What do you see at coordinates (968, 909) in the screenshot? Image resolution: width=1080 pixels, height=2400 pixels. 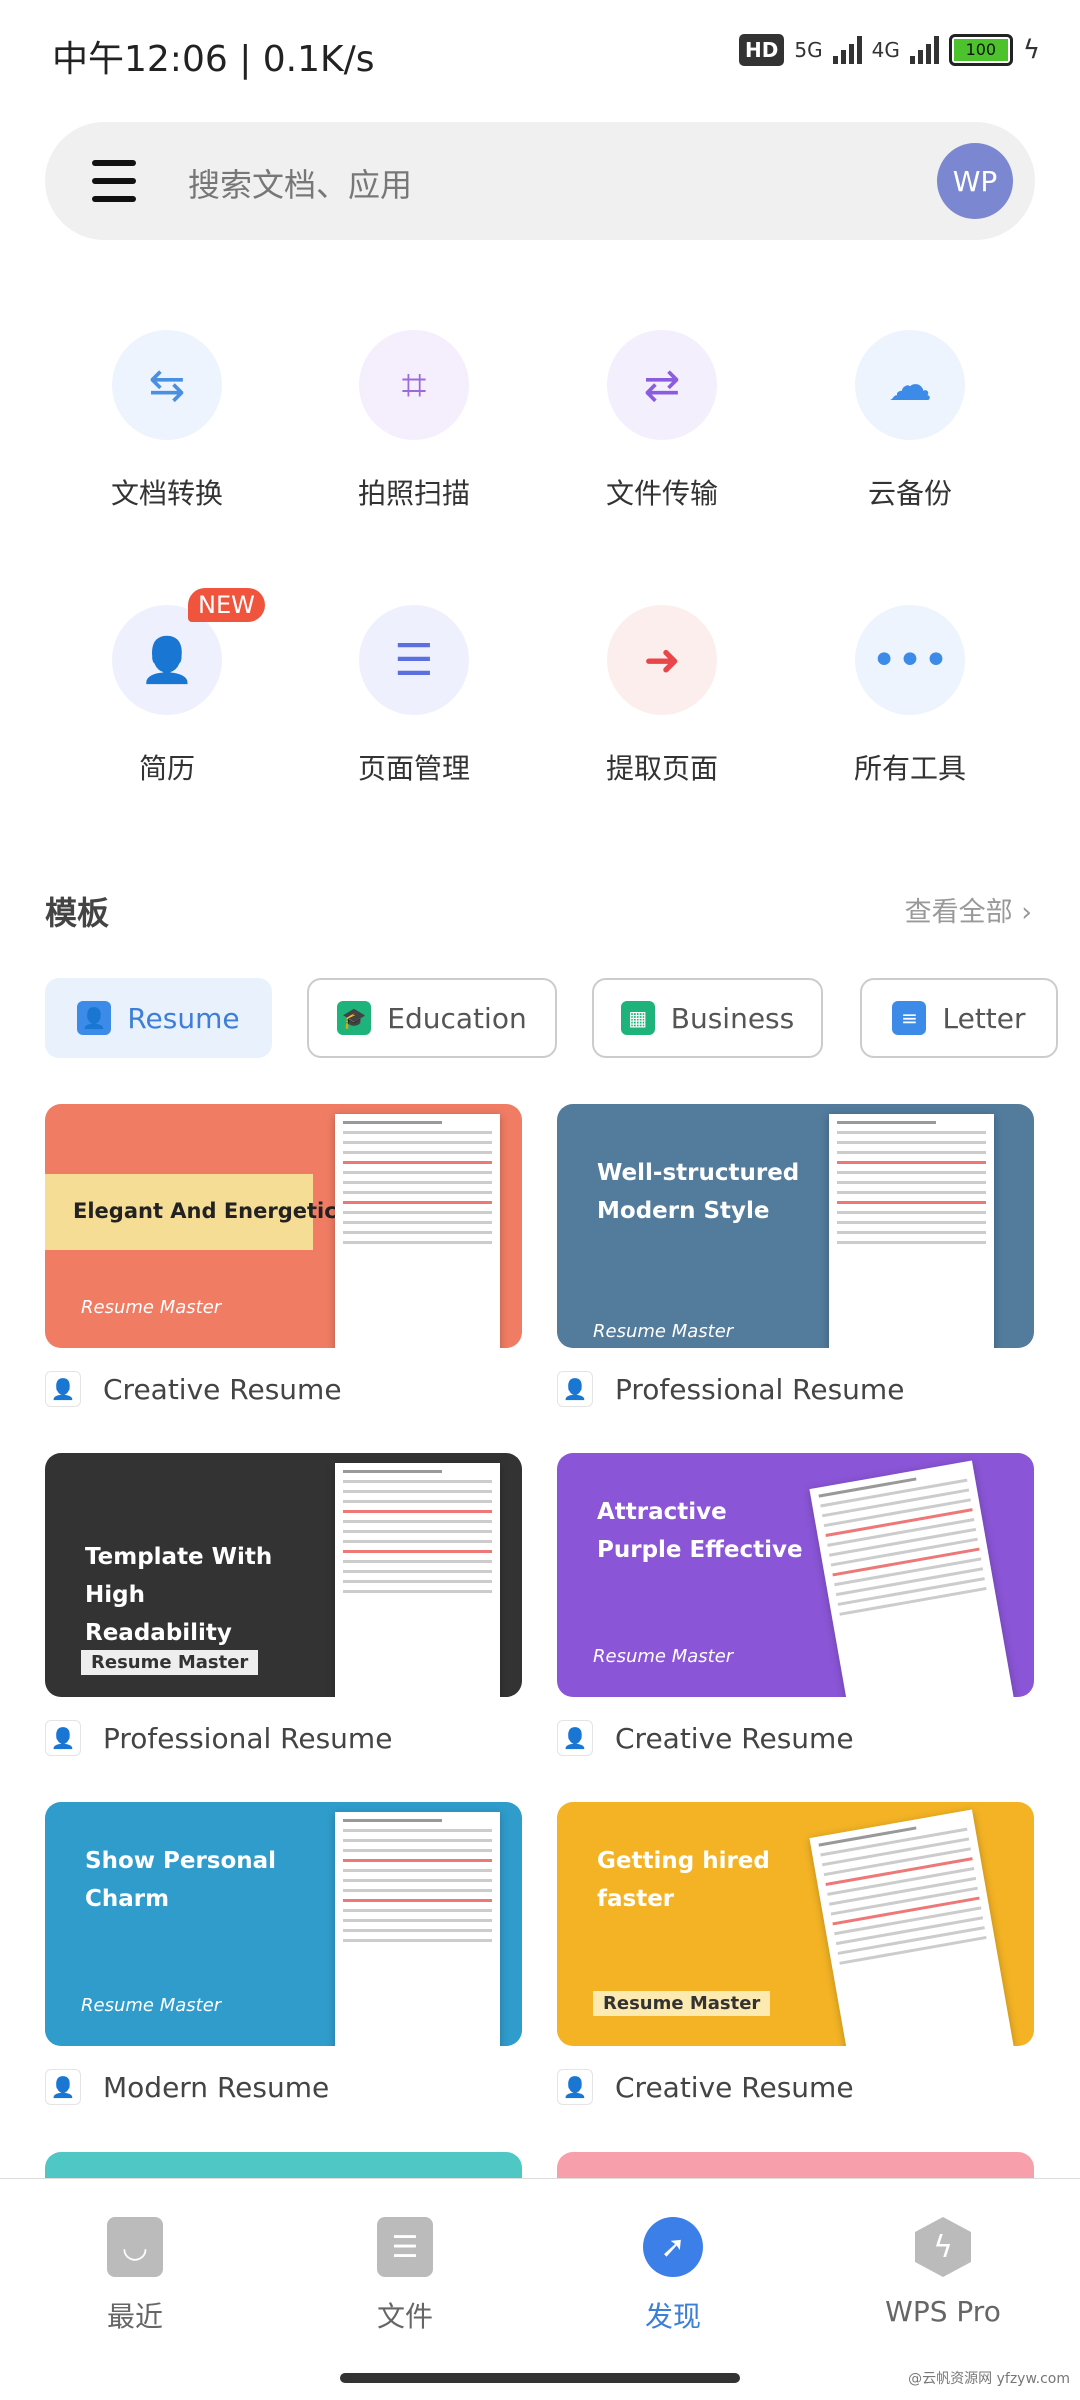 I see `view-all-link: 查看全部 ›` at bounding box center [968, 909].